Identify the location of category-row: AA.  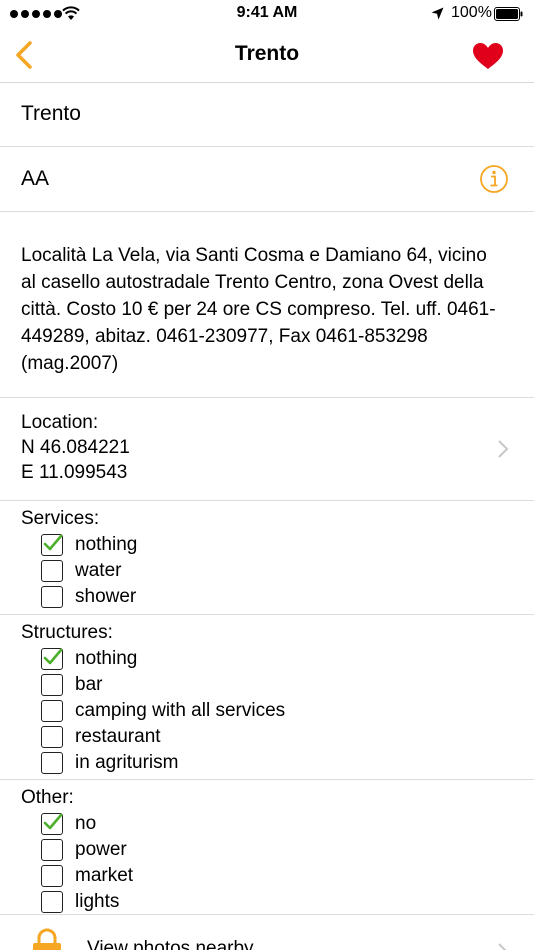
(267, 179).